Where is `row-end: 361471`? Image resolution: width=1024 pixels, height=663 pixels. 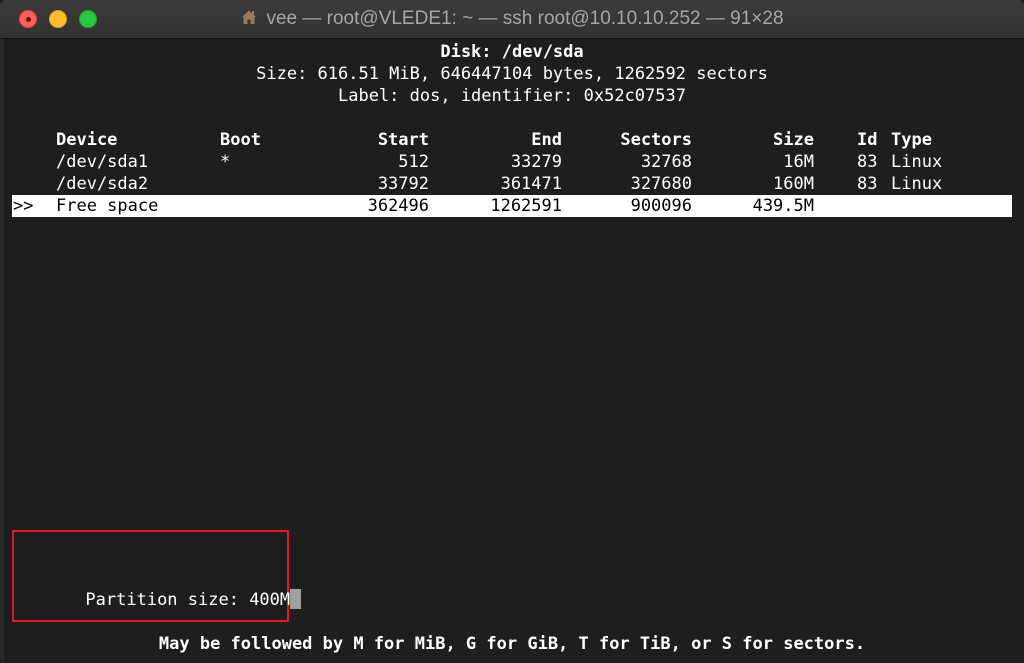
row-end: 361471 is located at coordinates (531, 184).